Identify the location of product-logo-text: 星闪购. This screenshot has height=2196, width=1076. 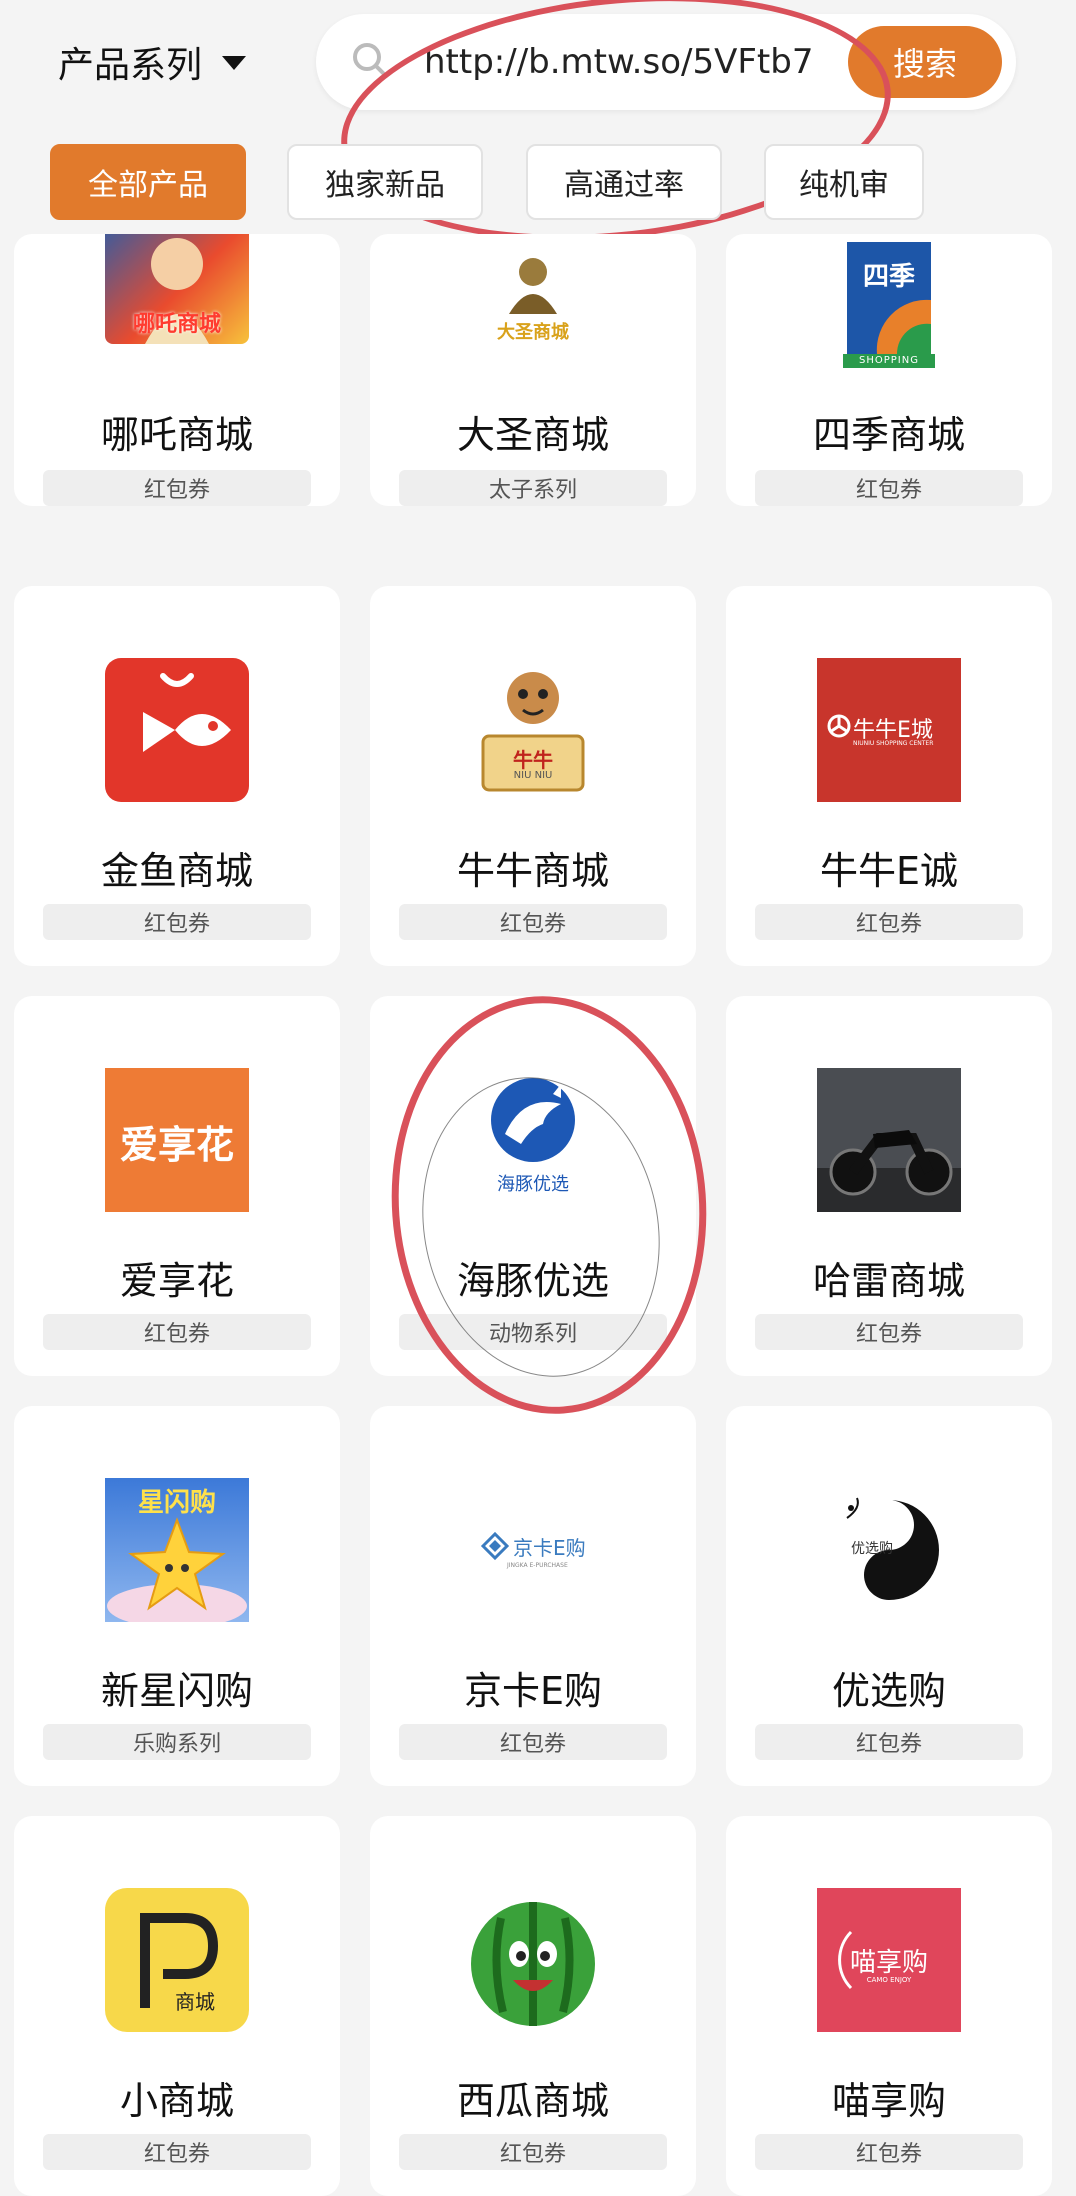
(176, 1503).